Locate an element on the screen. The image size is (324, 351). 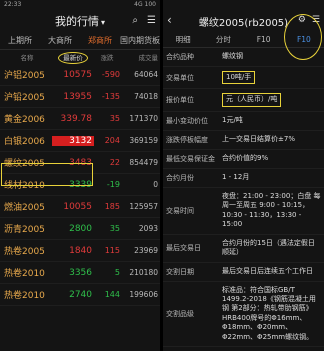
status-bar: 22:33 4G 100 is located at coordinates (80, 5).